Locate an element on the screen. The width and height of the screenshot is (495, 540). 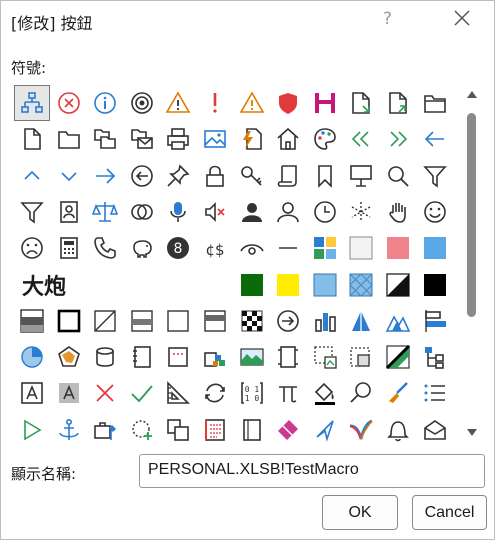
scroll-down-icon is located at coordinates (472, 433).